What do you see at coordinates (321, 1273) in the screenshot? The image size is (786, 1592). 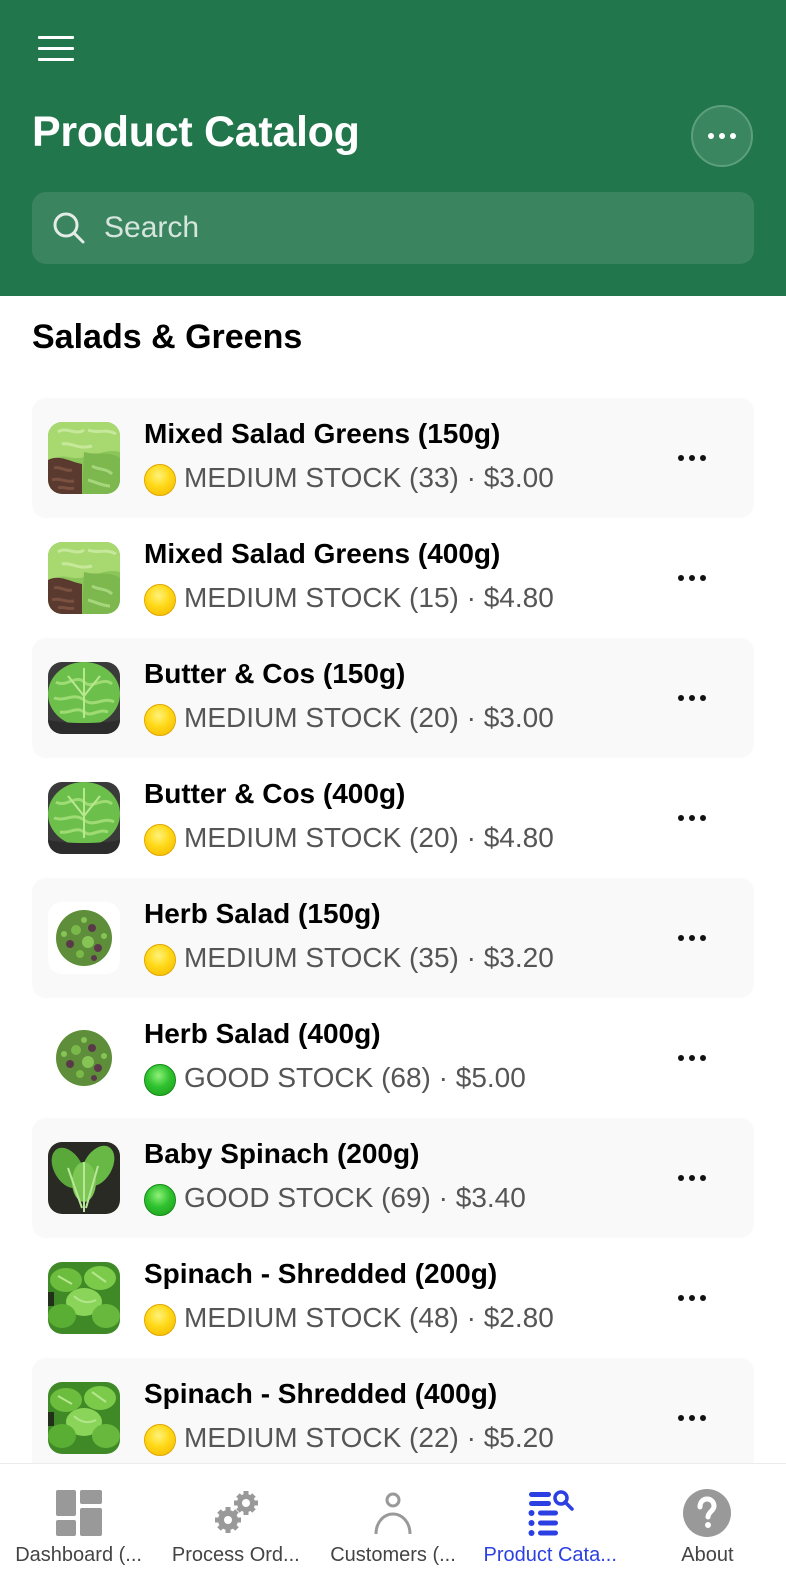 I see `product-name: Spinach - Shredded (200g)` at bounding box center [321, 1273].